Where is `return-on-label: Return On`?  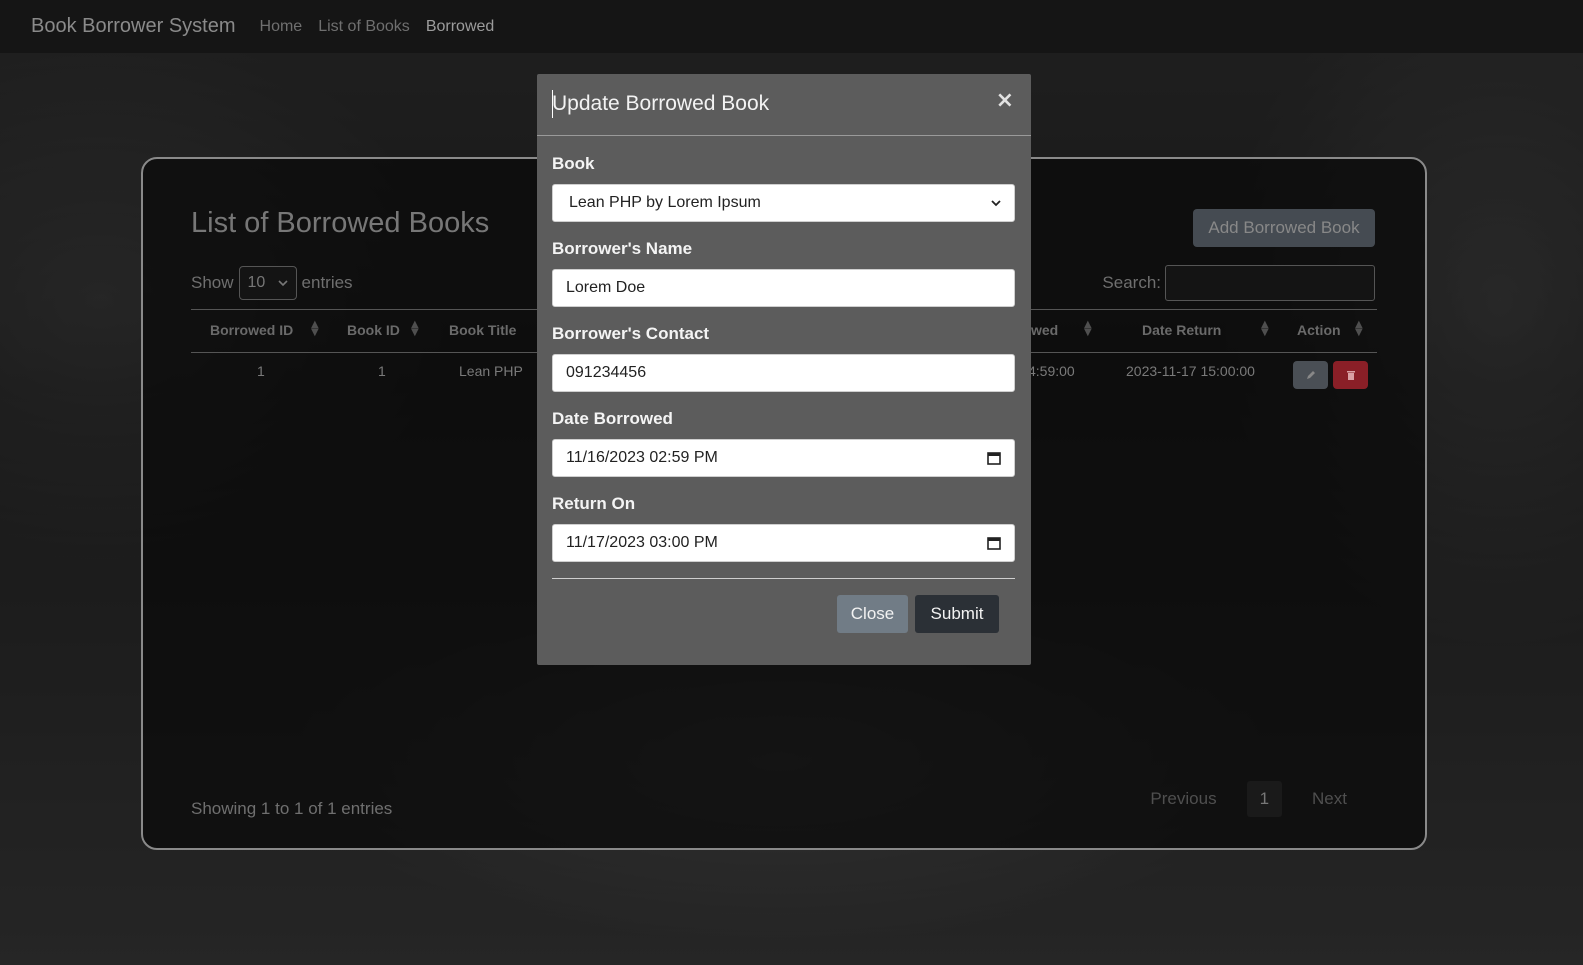 return-on-label: Return On is located at coordinates (594, 503).